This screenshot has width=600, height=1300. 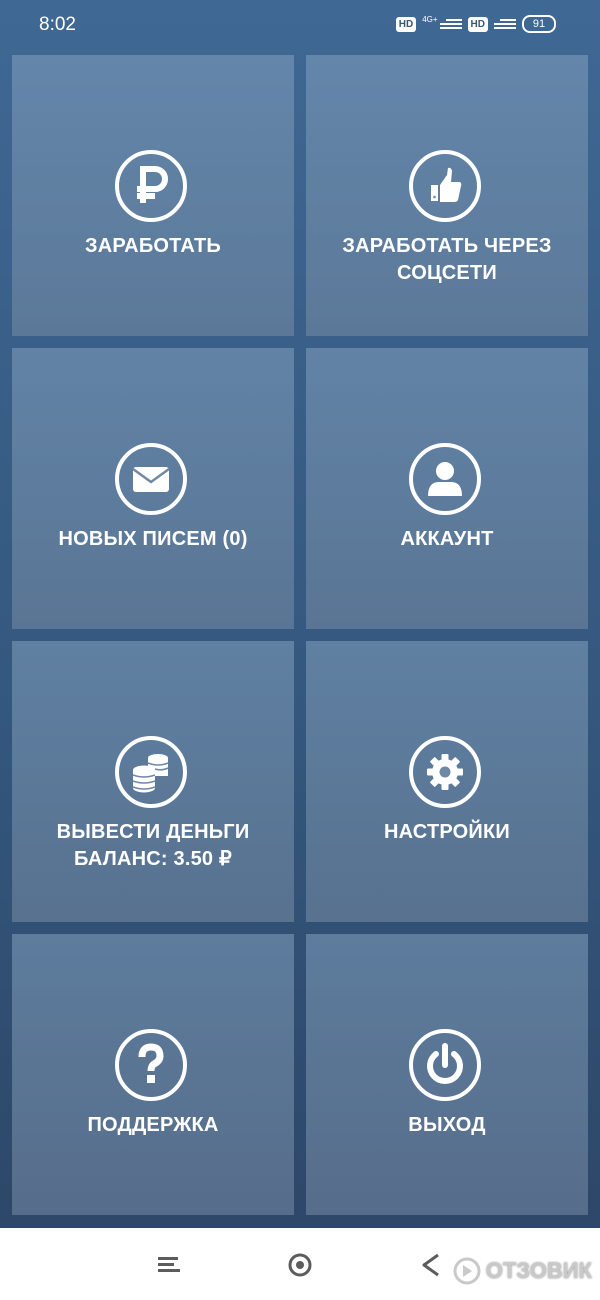 I want to click on tile-withdraw-label-line1: ВЫВЕСТИ ДЕНЬГИ, so click(x=153, y=832).